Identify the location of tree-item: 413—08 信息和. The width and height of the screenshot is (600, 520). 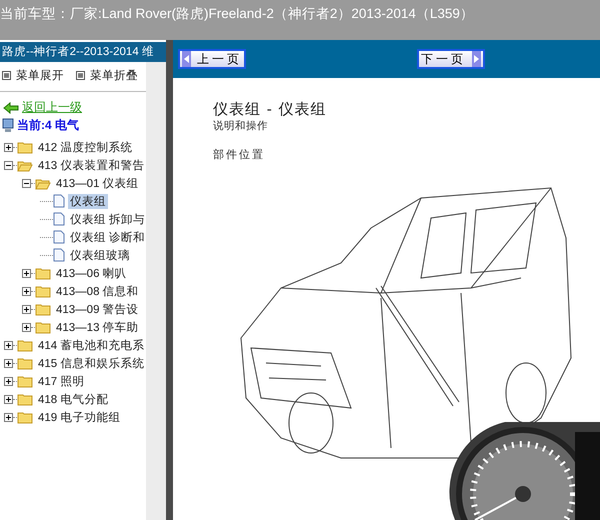
(97, 291).